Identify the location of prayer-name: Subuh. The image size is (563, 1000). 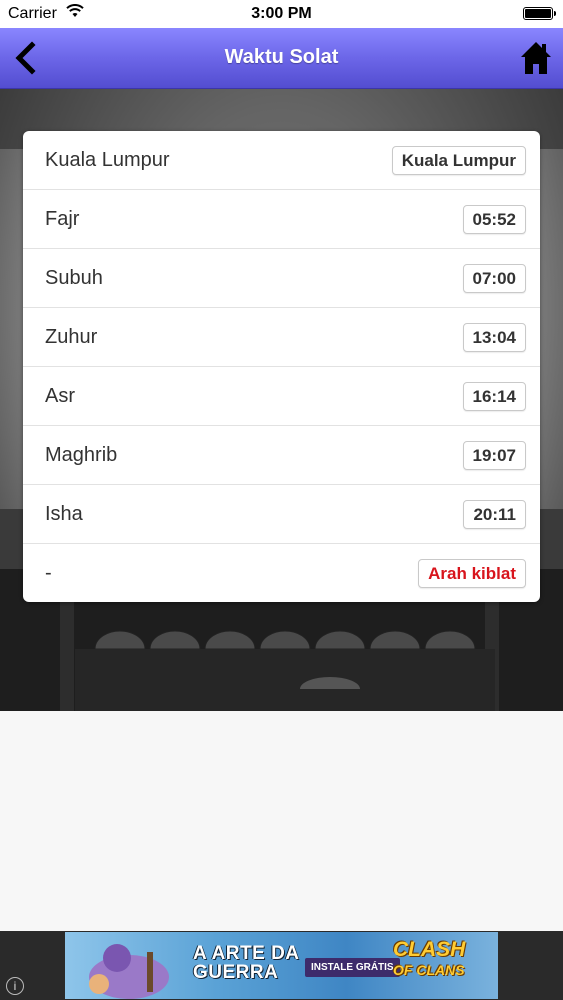
(74, 278).